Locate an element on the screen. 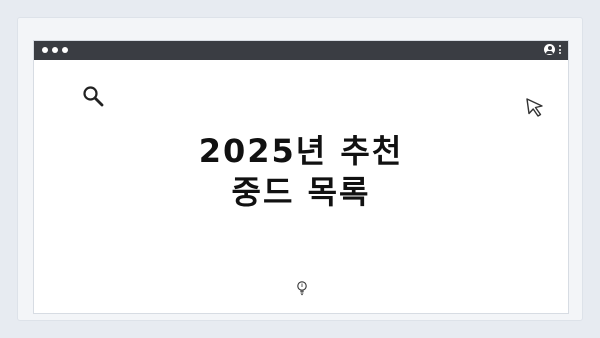  window-dot-maximize is located at coordinates (65, 50).